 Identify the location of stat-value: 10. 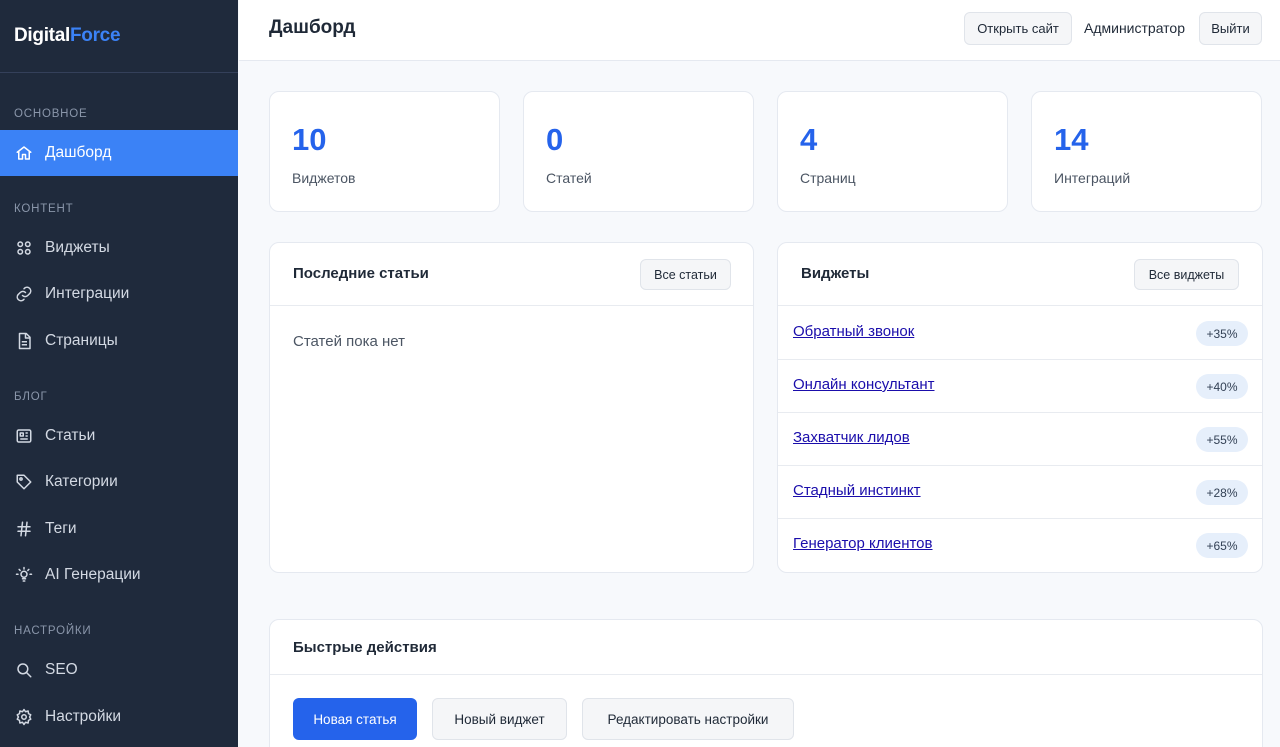
(309, 139).